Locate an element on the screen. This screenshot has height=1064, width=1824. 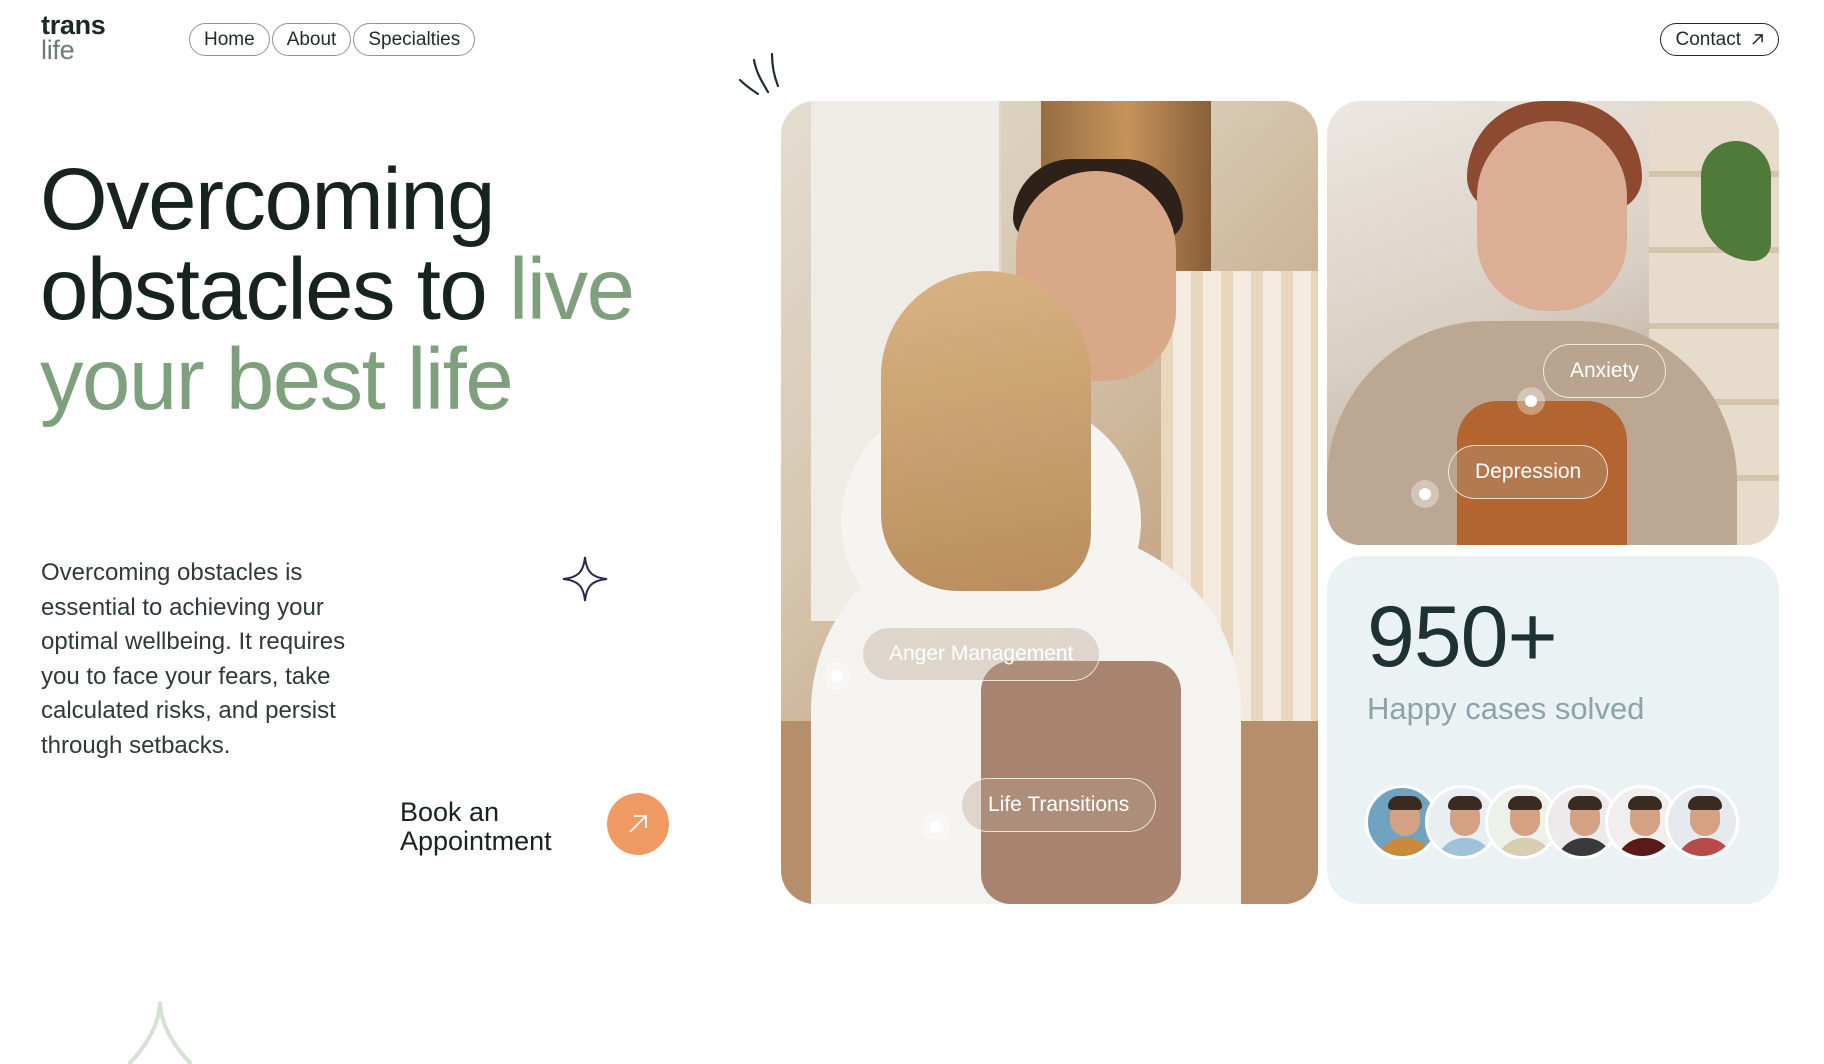
tag-life-transitions-label: Life Transitions is located at coordinates (1059, 804).